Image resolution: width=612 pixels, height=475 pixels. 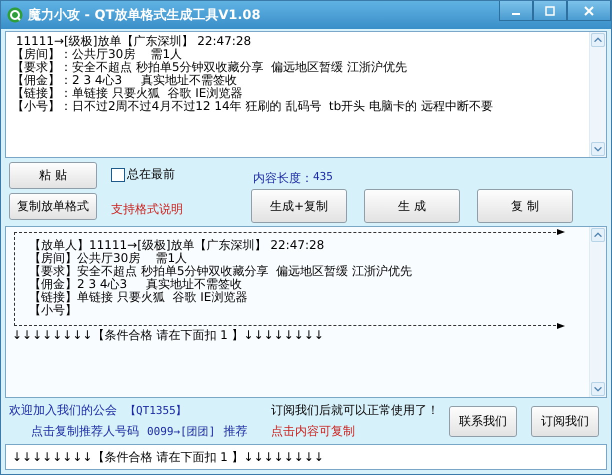 I want to click on output-text-line: 【房间】公共厅30房 需1人, so click(x=108, y=258).